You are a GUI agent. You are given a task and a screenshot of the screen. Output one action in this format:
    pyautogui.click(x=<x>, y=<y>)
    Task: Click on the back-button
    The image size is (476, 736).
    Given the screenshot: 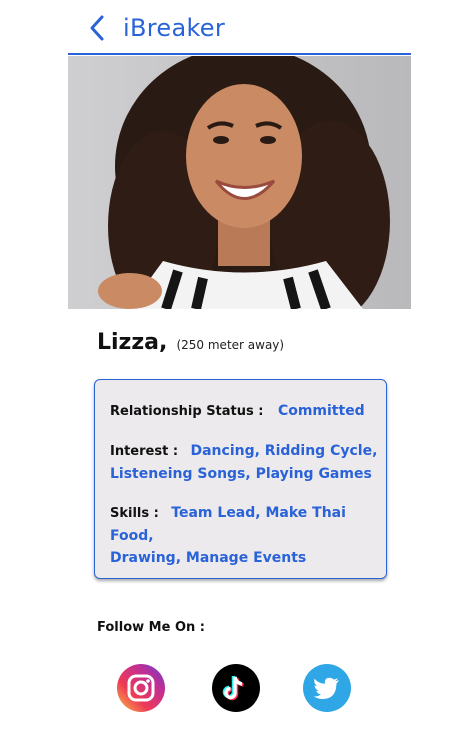 What is the action you would take?
    pyautogui.click(x=98, y=28)
    